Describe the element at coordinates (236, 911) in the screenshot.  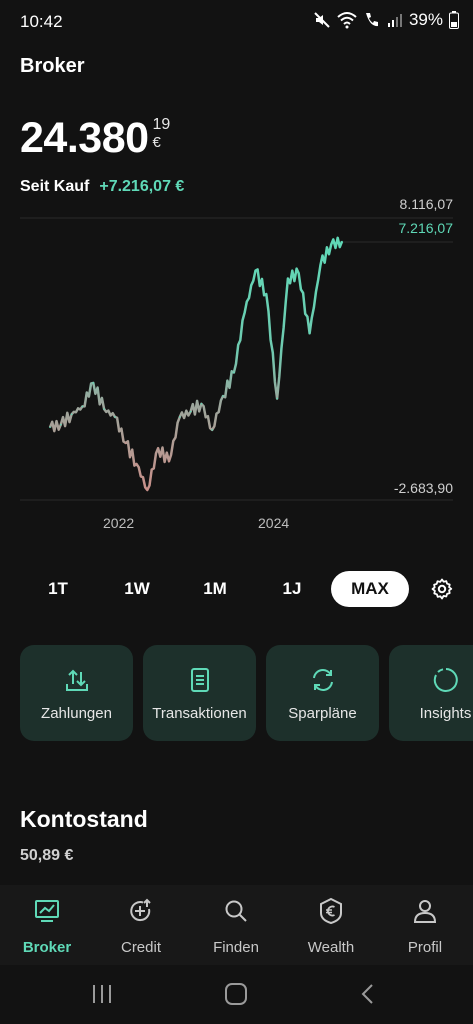
I see `search-icon` at that location.